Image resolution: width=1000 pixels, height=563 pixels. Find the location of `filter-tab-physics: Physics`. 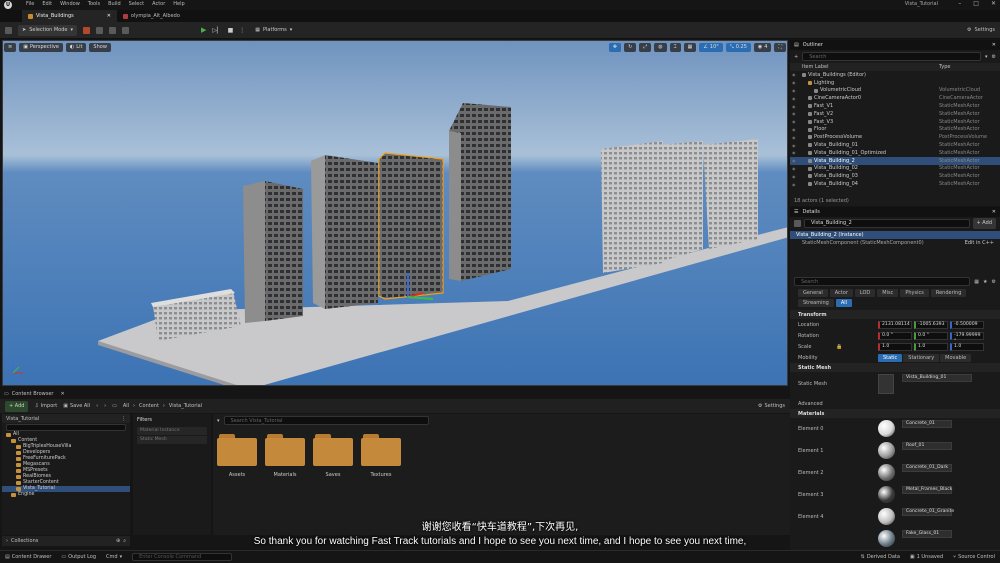

filter-tab-physics: Physics is located at coordinates (914, 293).